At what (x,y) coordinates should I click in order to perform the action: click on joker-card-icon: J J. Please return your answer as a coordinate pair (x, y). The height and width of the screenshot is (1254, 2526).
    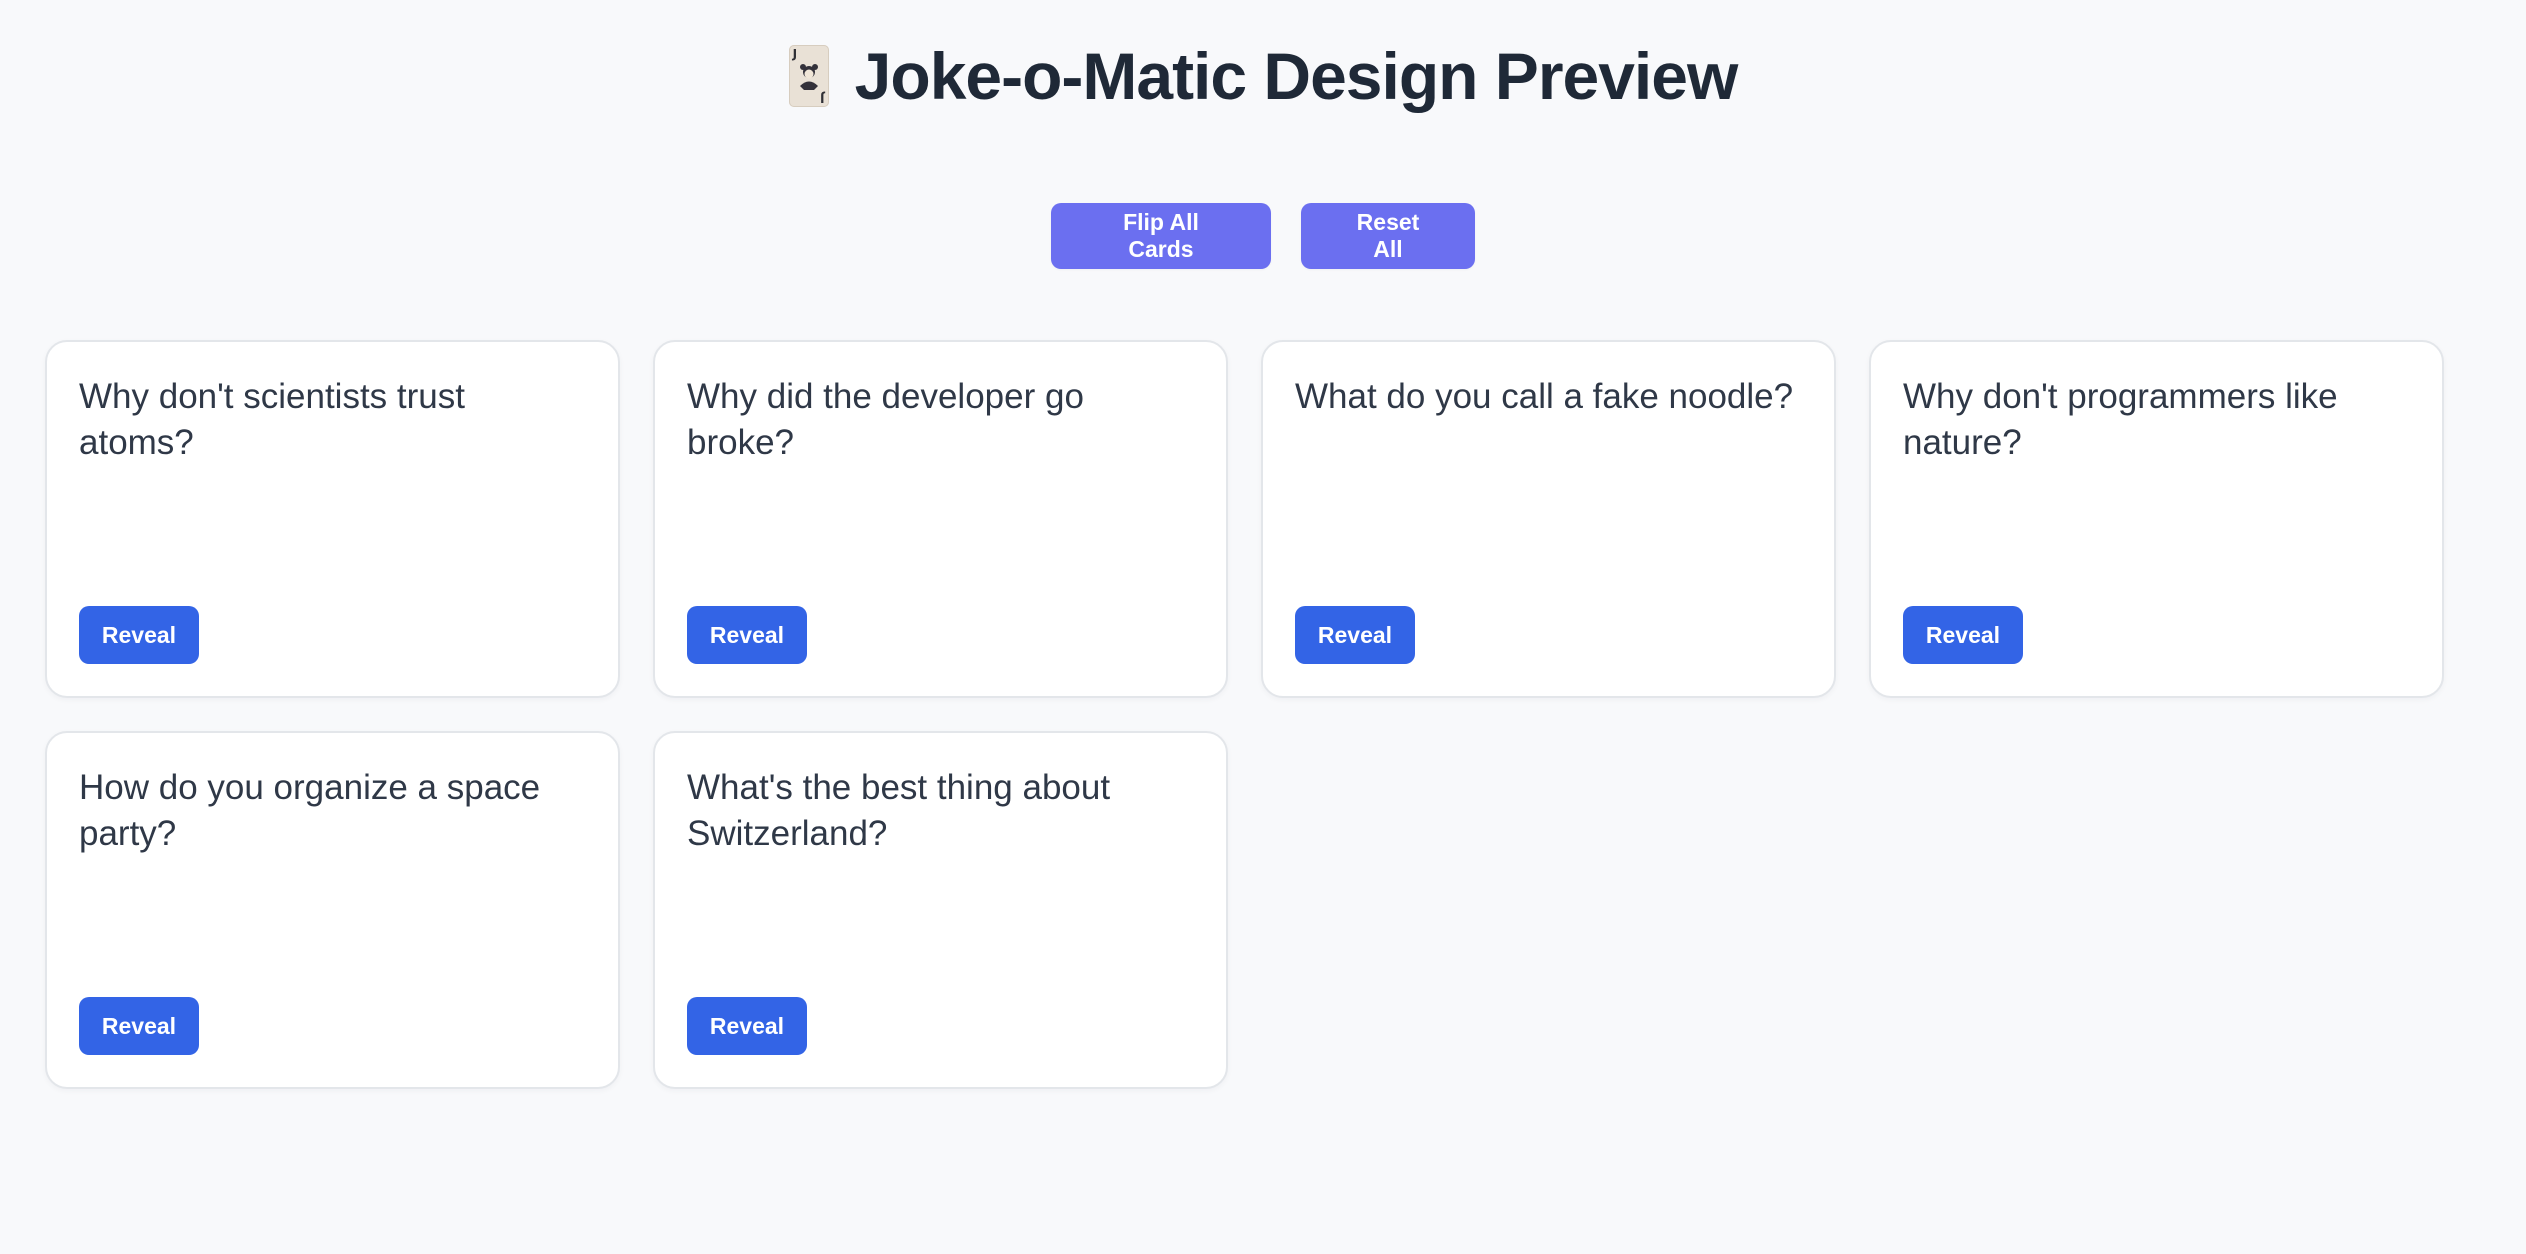
    Looking at the image, I should click on (808, 76).